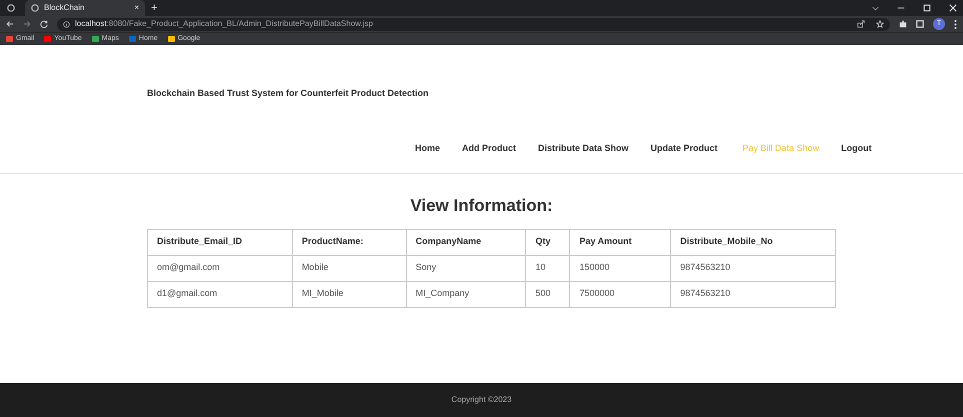 Image resolution: width=963 pixels, height=417 pixels. Describe the element at coordinates (548, 294) in the screenshot. I see `table-cell: 500` at that location.